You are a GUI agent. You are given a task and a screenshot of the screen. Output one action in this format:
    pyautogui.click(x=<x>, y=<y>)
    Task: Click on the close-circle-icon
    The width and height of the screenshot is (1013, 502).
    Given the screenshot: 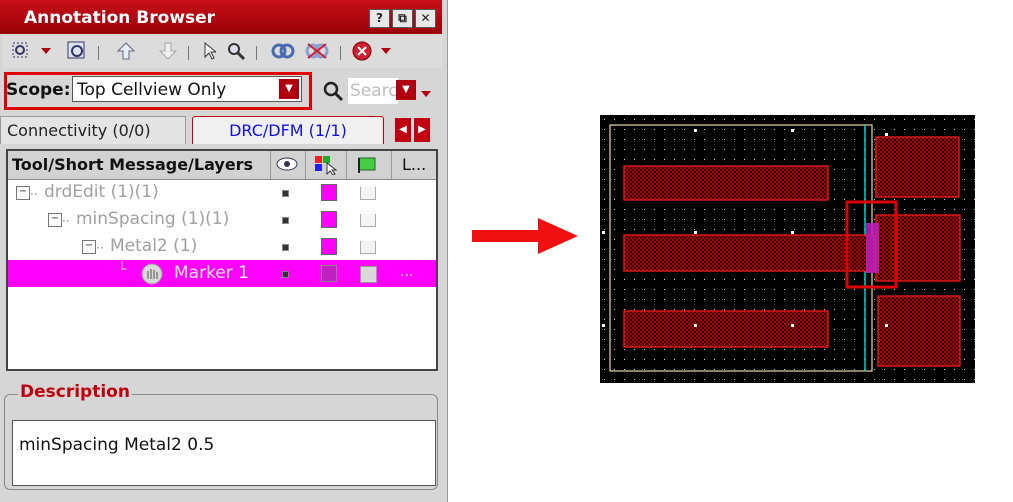 What is the action you would take?
    pyautogui.click(x=362, y=51)
    